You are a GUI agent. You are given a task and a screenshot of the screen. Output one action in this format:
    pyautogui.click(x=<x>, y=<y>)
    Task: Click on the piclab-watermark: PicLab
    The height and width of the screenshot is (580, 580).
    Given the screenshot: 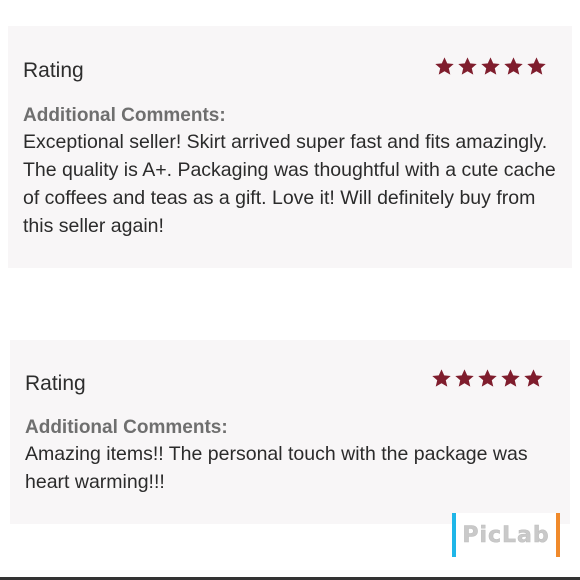 What is the action you would take?
    pyautogui.click(x=506, y=535)
    